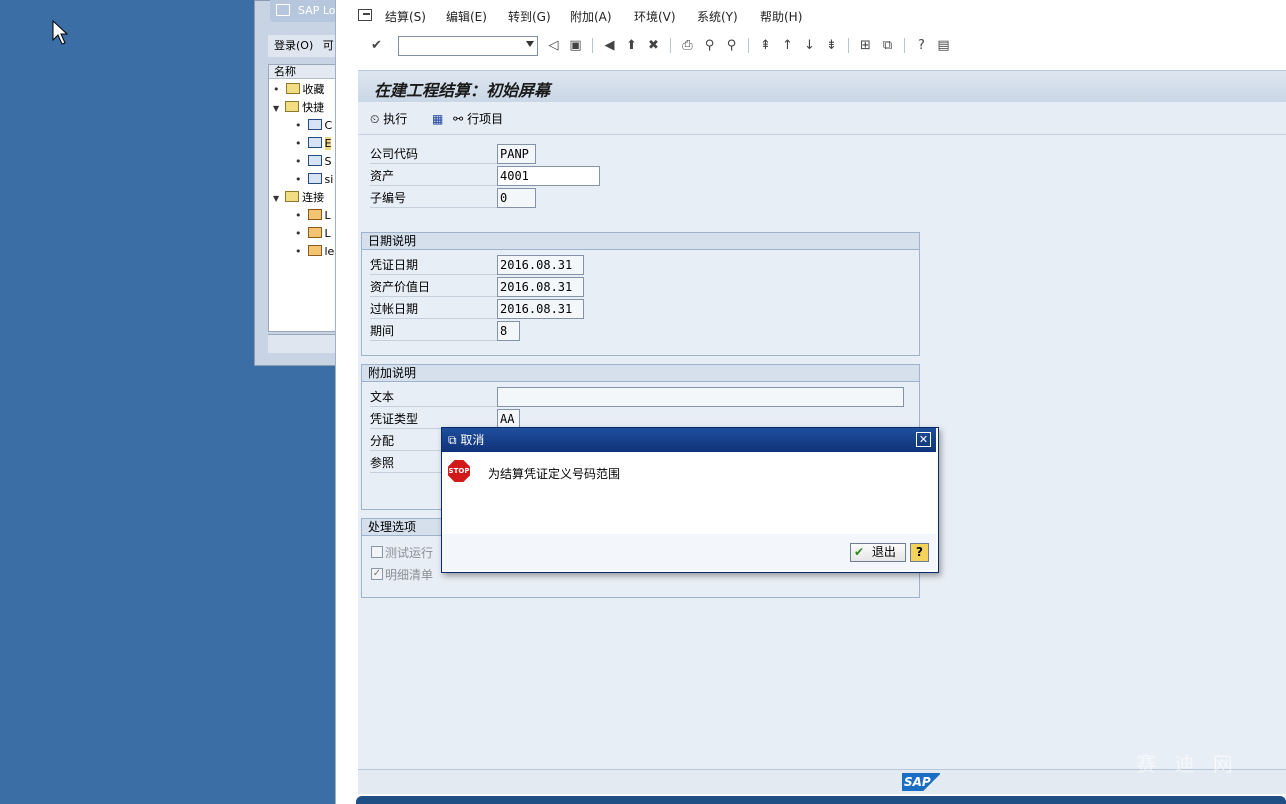 This screenshot has width=1286, height=804. What do you see at coordinates (434, 419) in the screenshot?
I see `doc-type-label: 凭证类型` at bounding box center [434, 419].